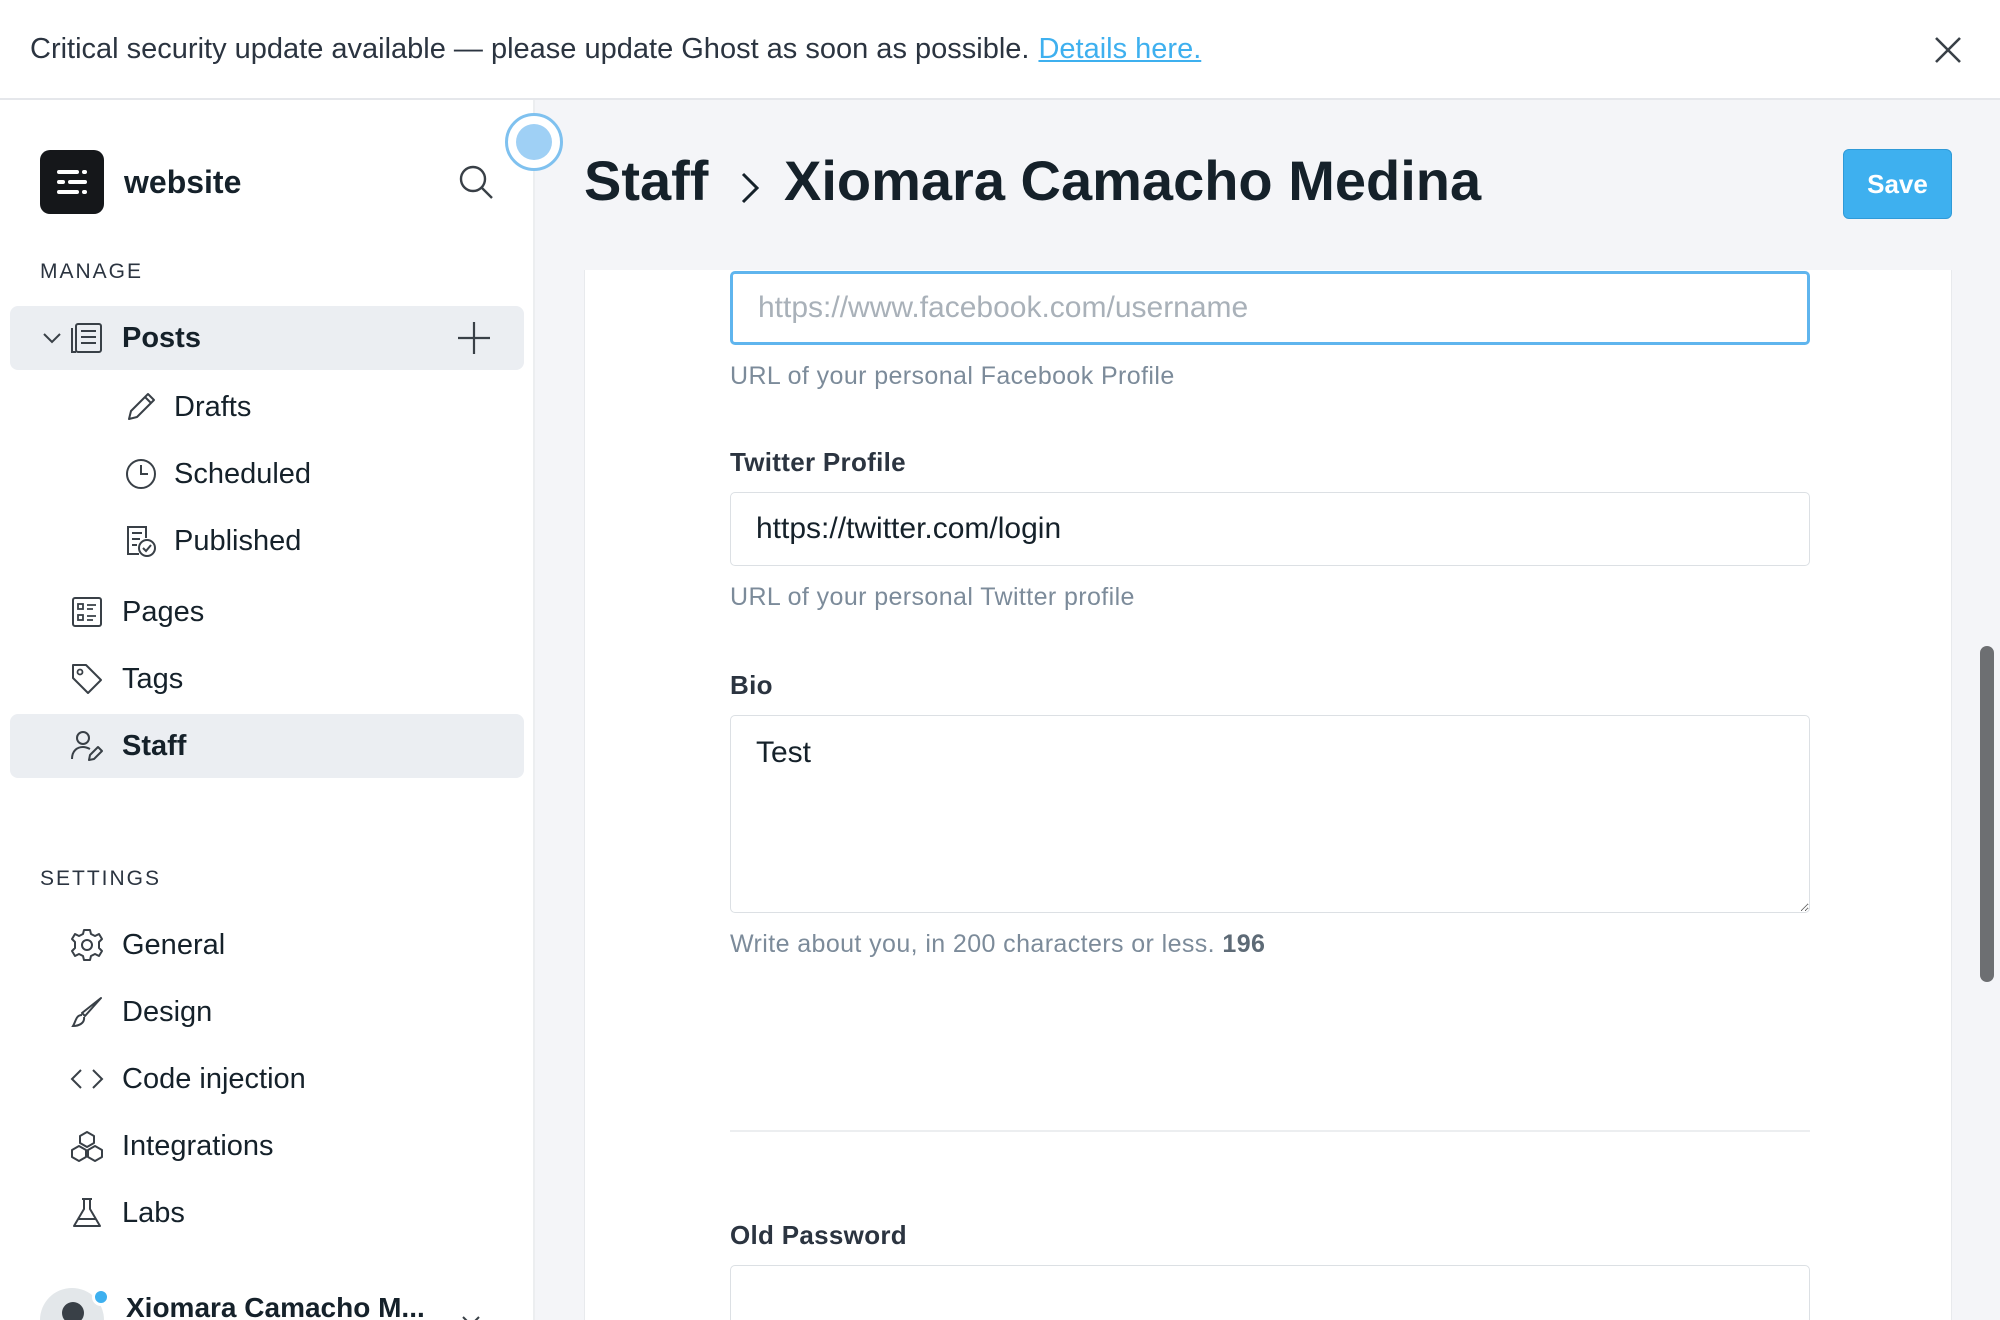  I want to click on sidebar-item-scheduled: Scheduled, so click(267, 474).